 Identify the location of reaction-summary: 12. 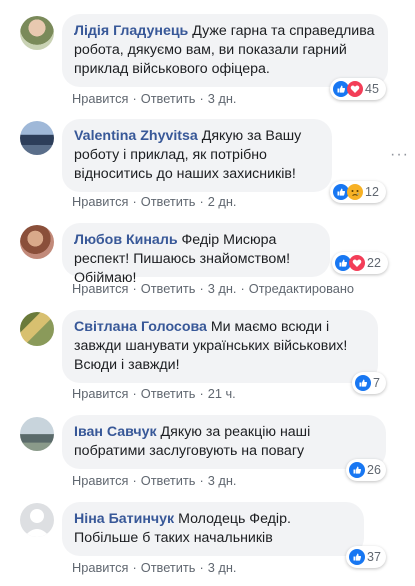
(358, 192).